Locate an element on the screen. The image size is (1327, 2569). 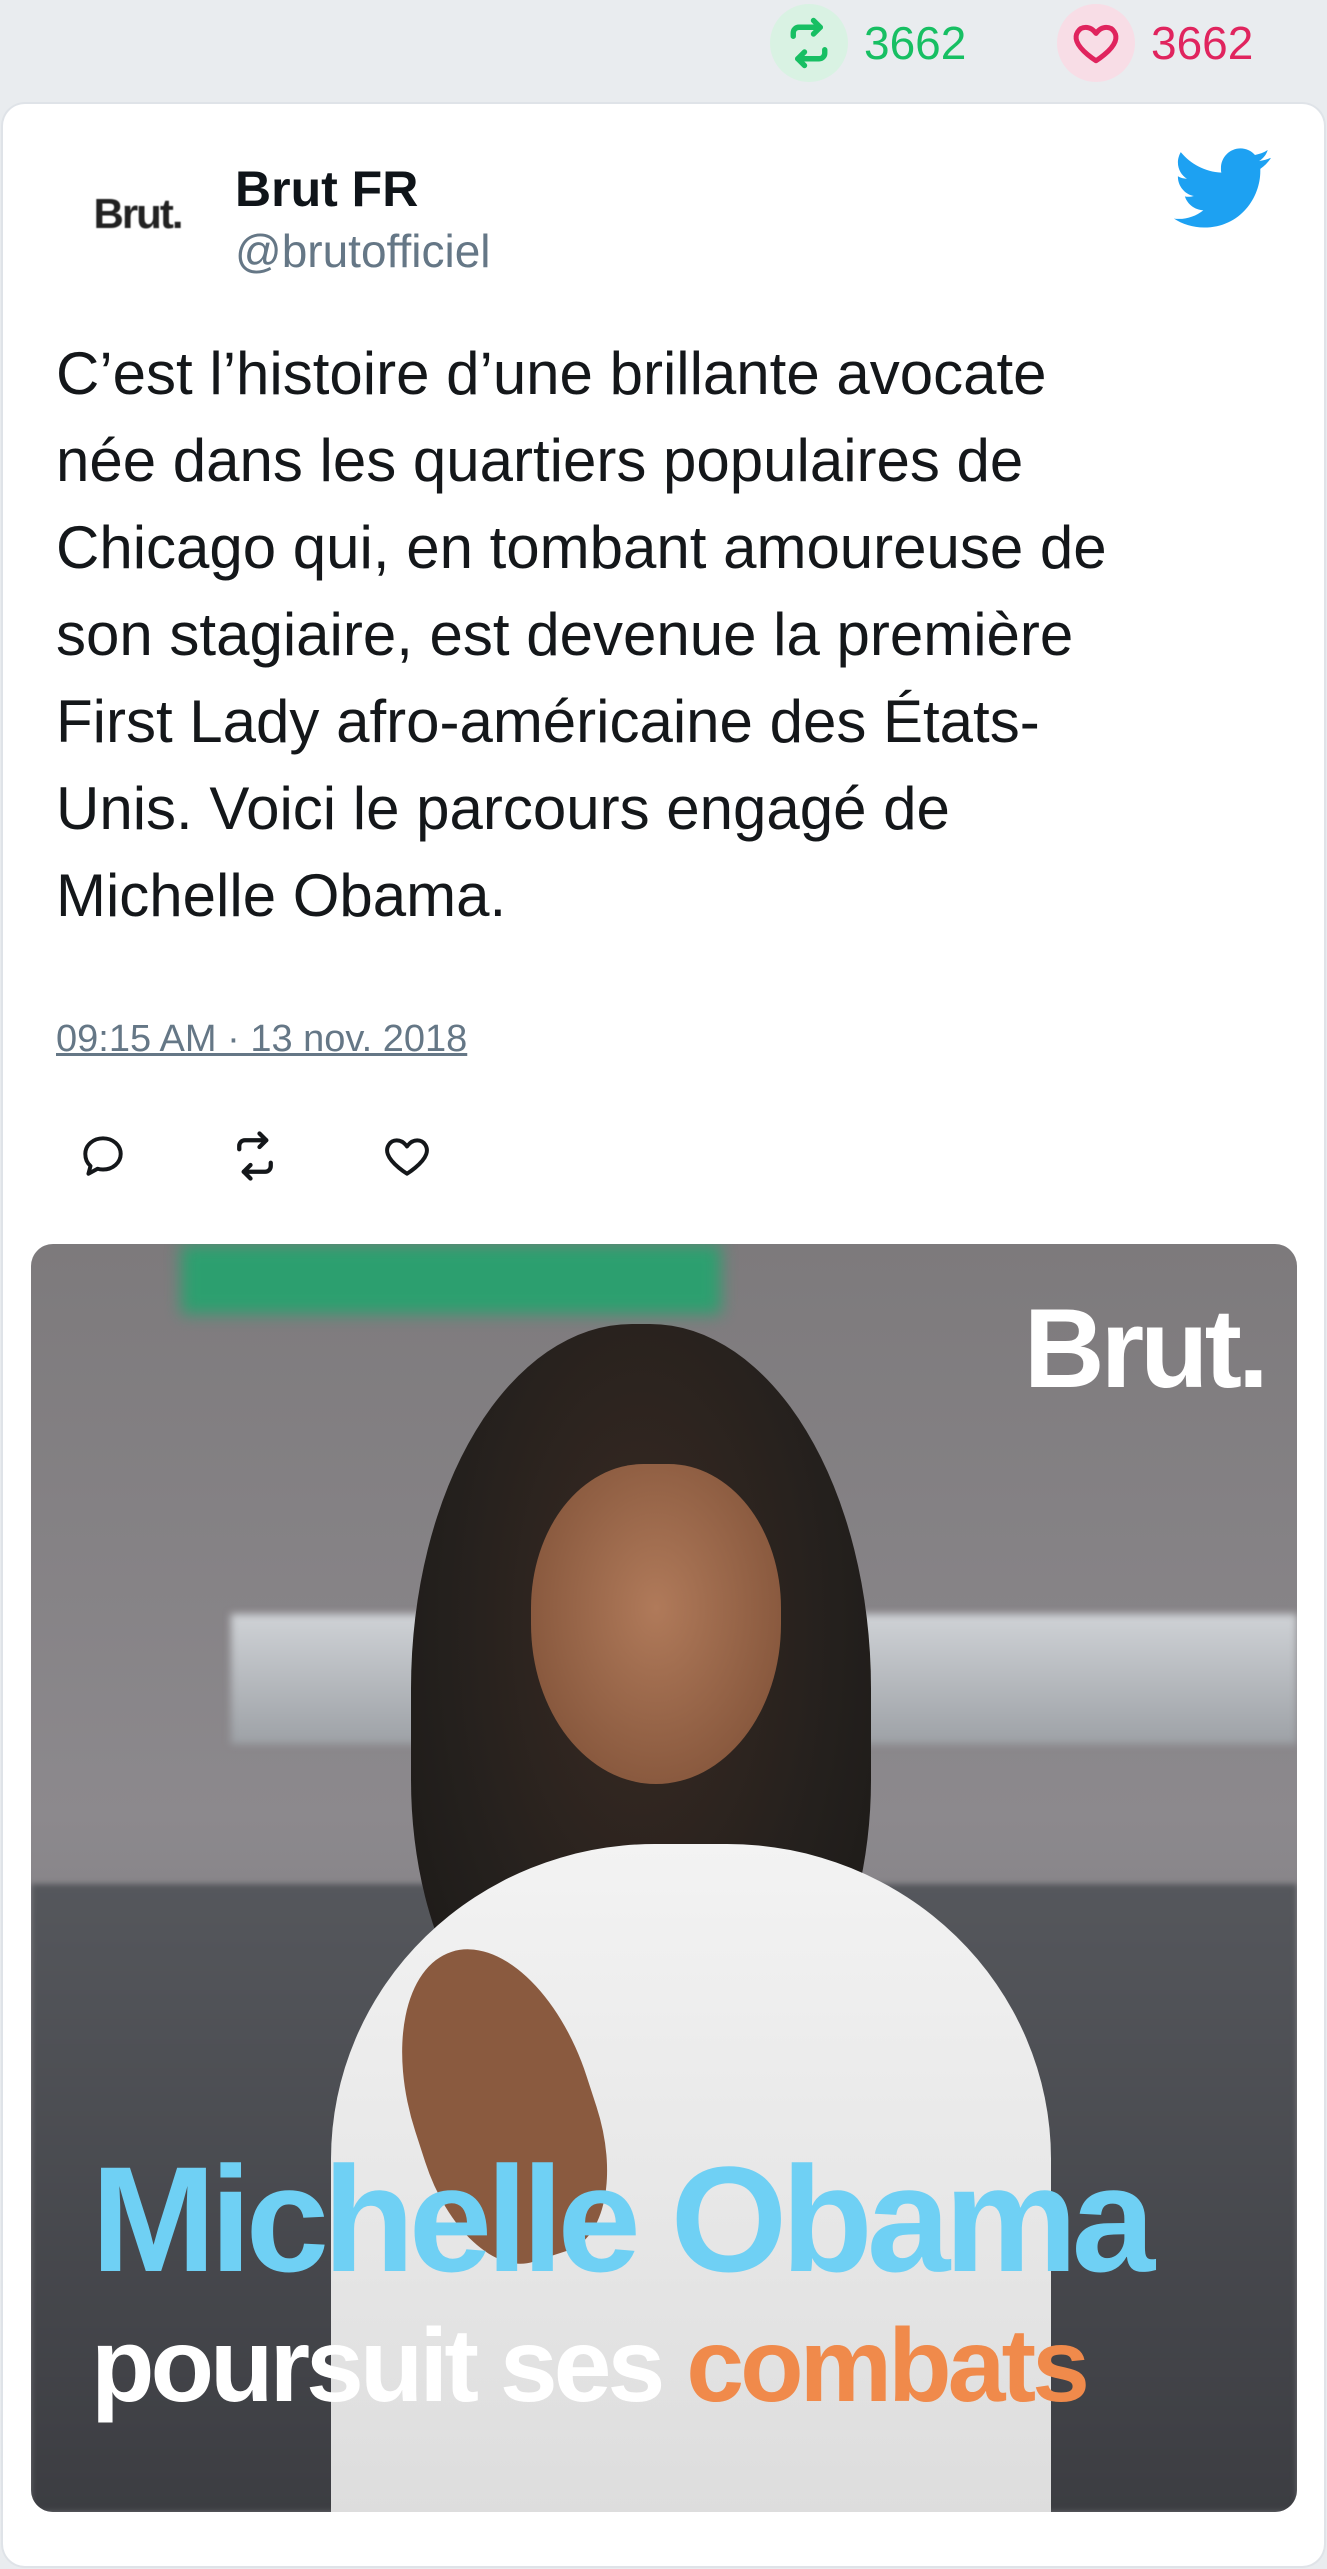
like-count-value: 3662 is located at coordinates (1202, 43).